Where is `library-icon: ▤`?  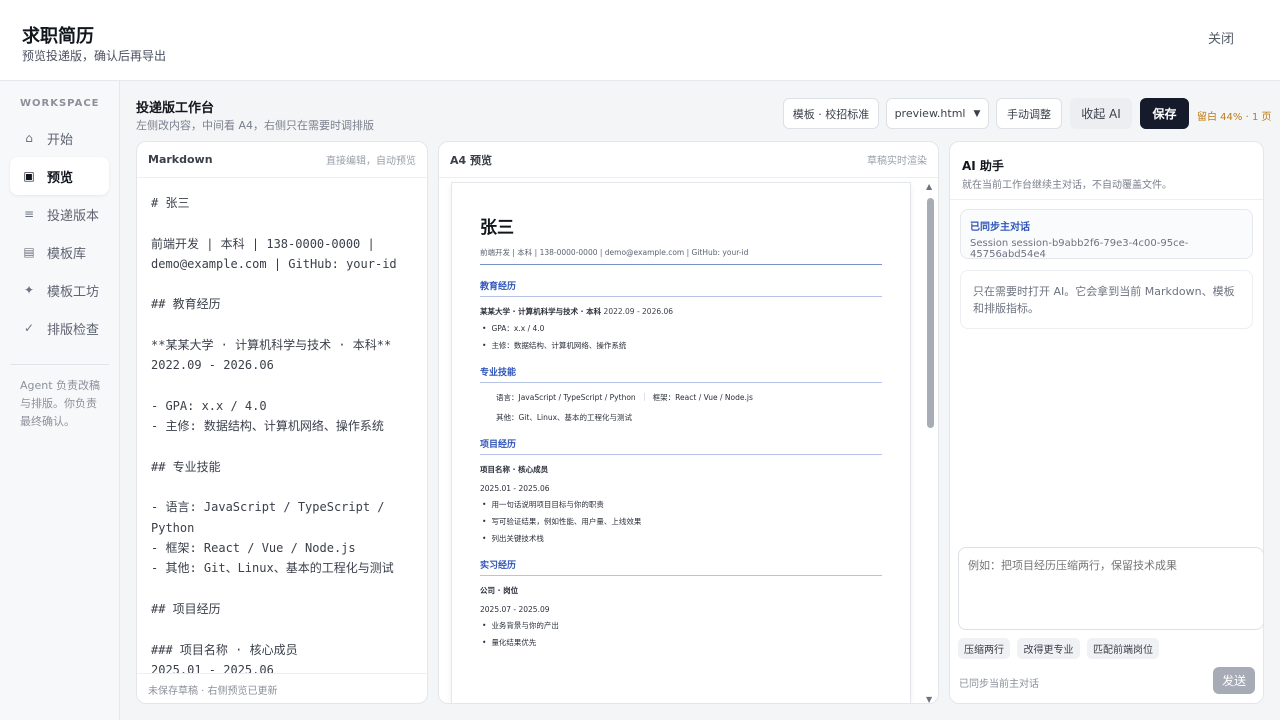
library-icon: ▤ is located at coordinates (29, 252).